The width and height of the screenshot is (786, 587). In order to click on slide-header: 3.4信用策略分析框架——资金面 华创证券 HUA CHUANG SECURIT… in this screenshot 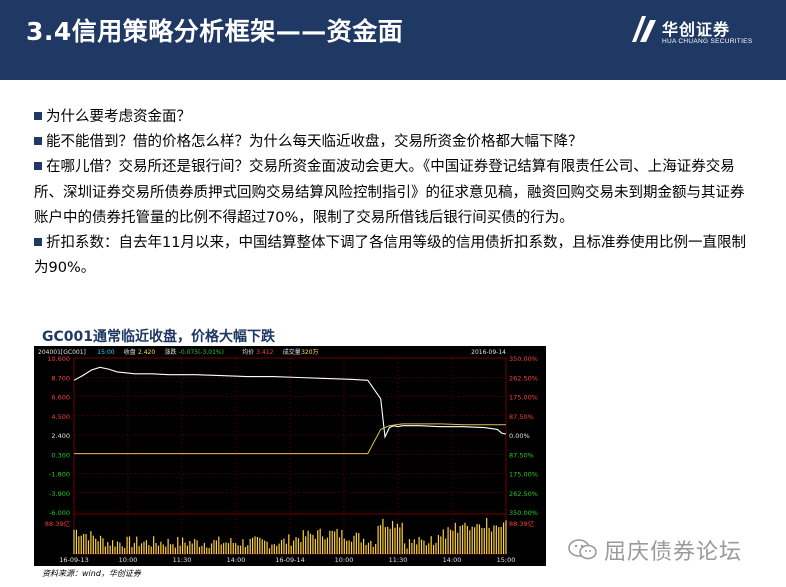, I will do `click(393, 40)`.